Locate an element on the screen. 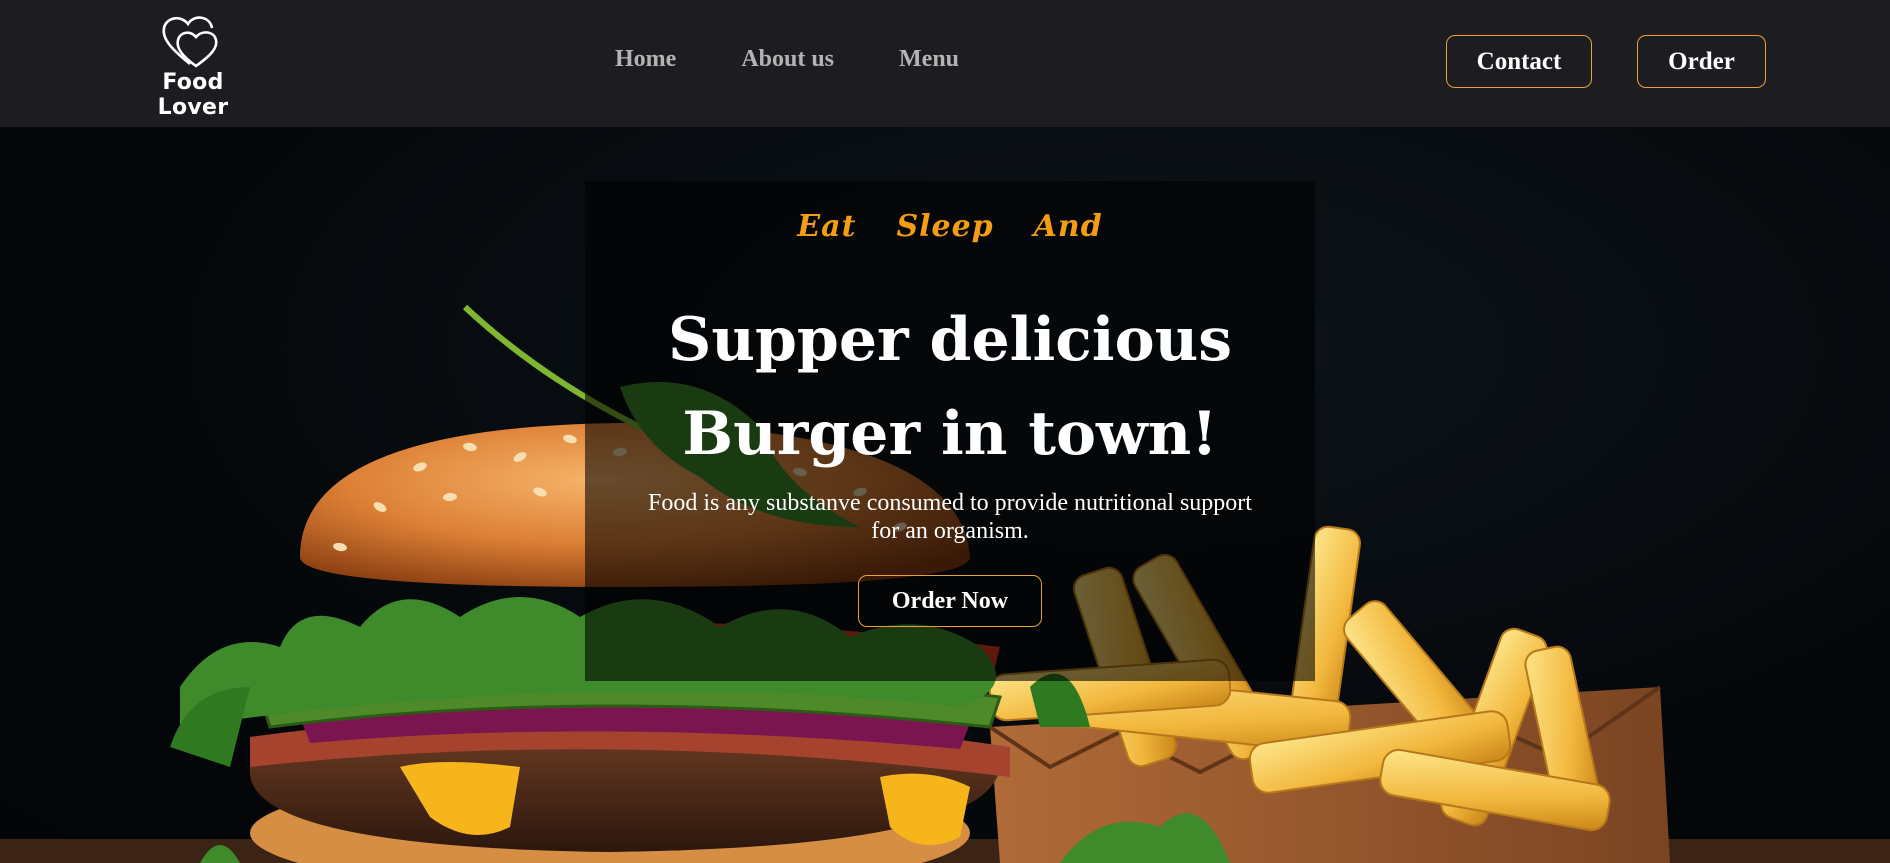  nav-link-home: Home is located at coordinates (645, 59).